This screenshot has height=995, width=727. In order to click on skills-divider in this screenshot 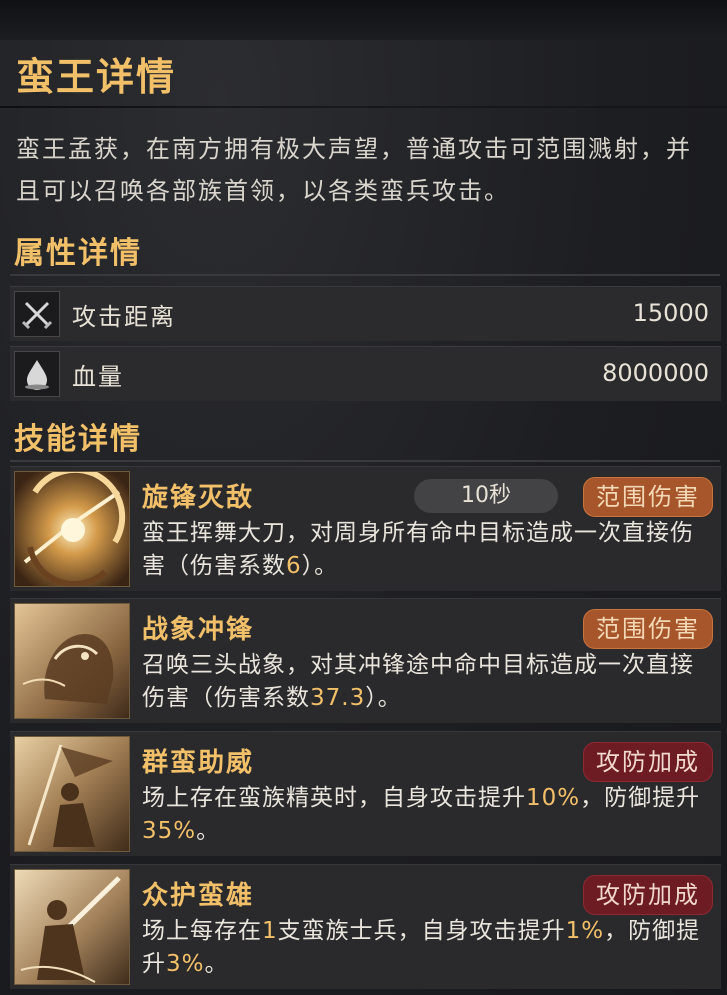, I will do `click(365, 461)`.